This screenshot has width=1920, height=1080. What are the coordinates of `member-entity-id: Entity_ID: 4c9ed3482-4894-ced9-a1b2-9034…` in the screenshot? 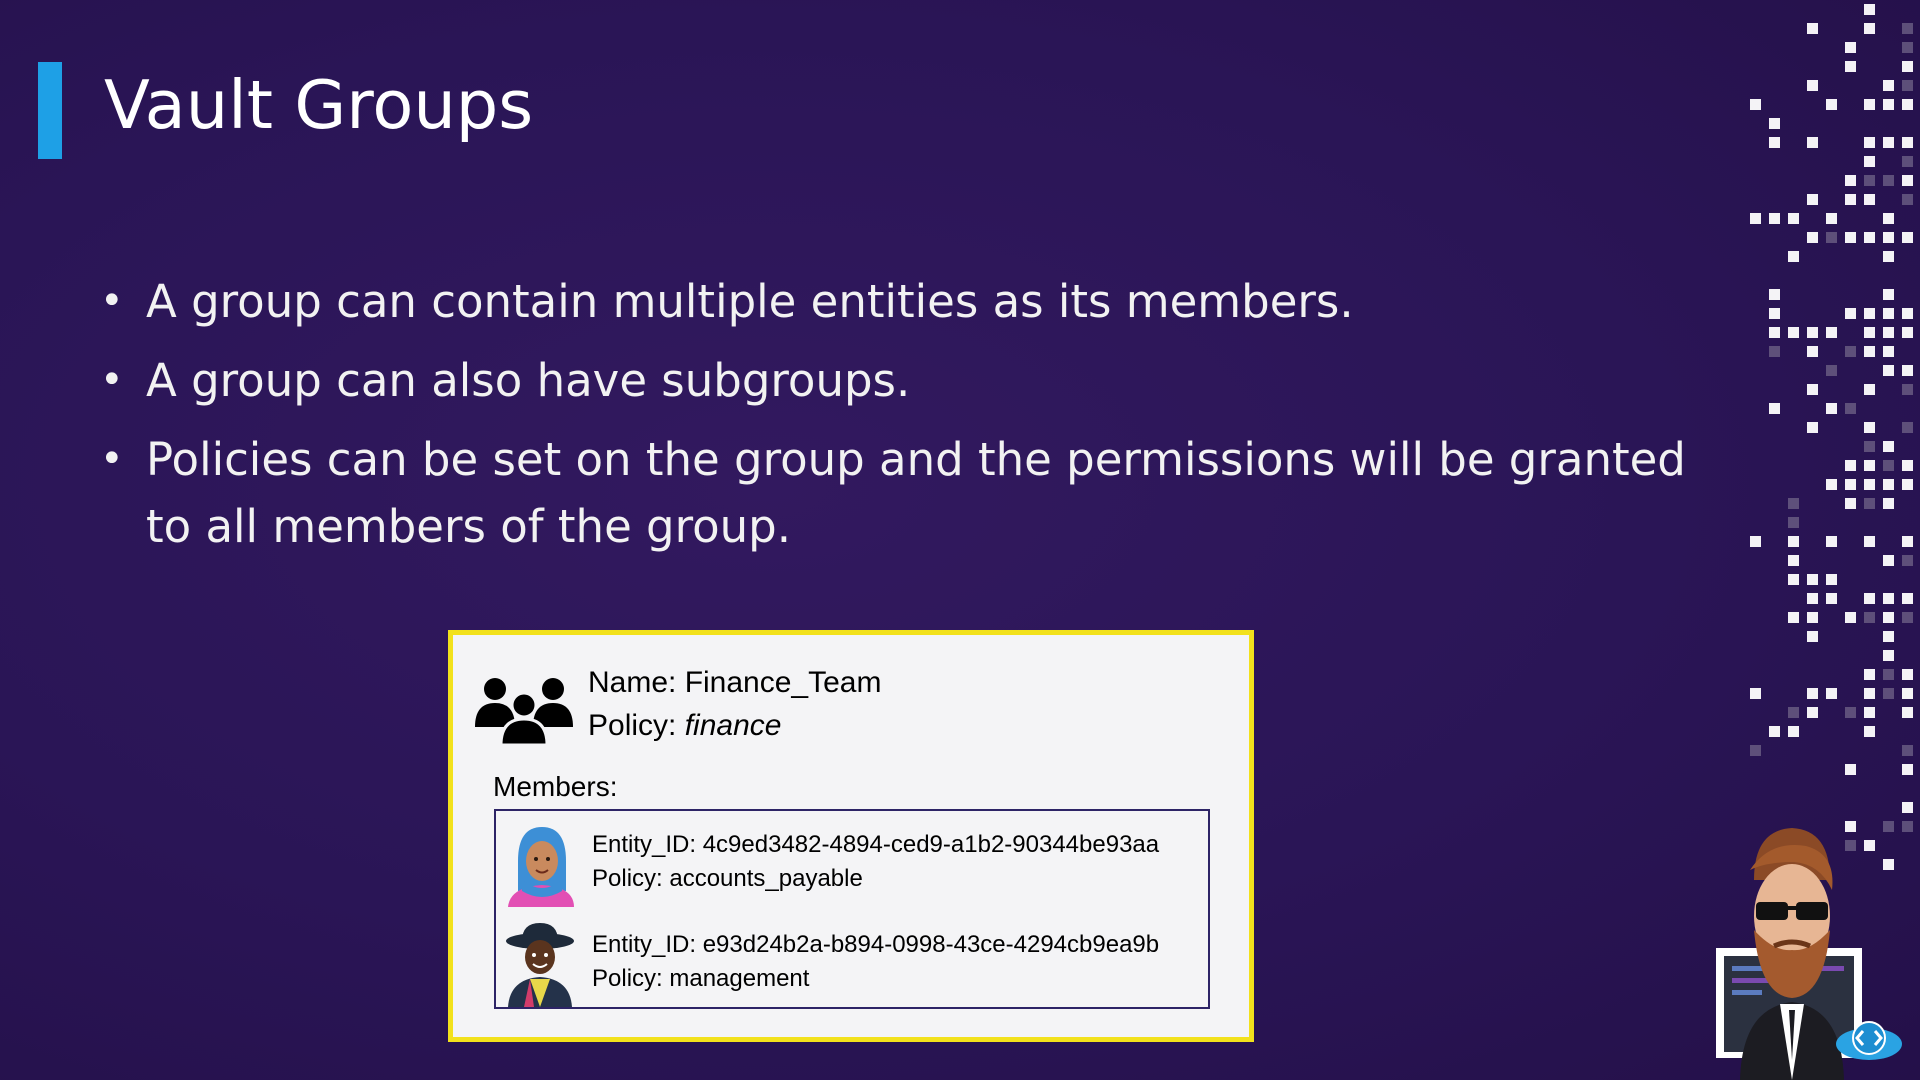 It's located at (876, 844).